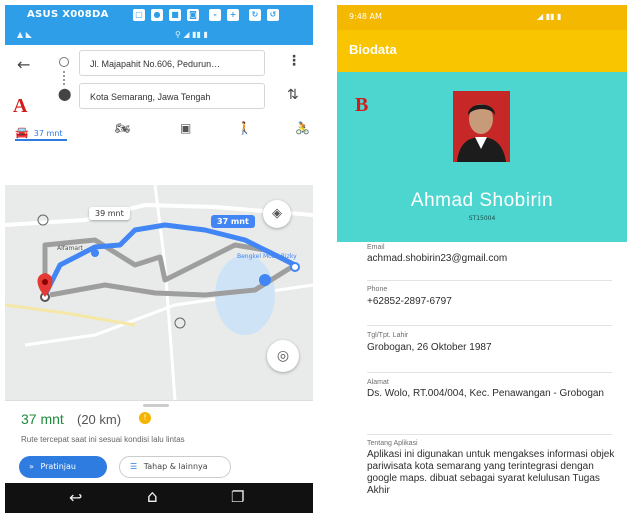  I want to click on signal-icon: ▲ ◣, so click(24, 34).